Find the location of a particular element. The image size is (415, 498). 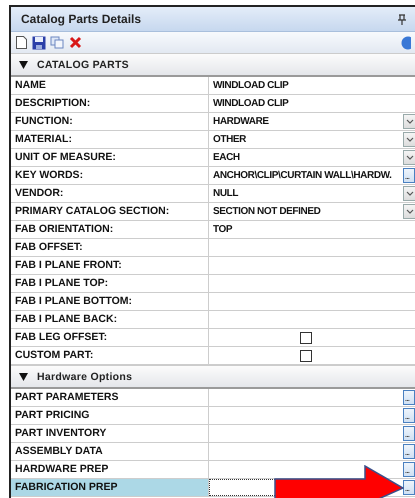

property-label: ASSEMBLY DATA is located at coordinates (110, 451).